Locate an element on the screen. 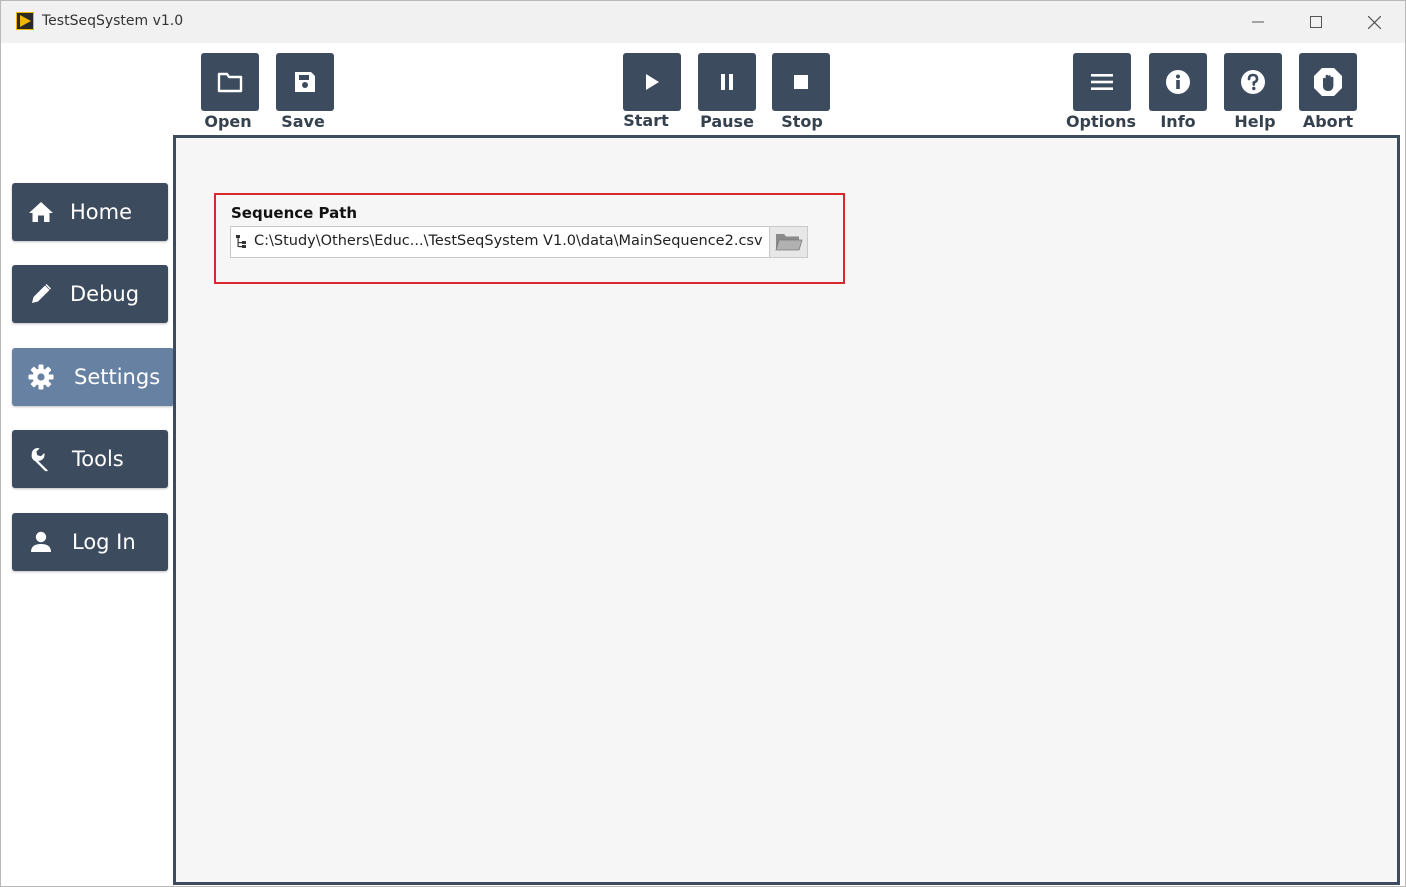  help-icon is located at coordinates (1253, 82).